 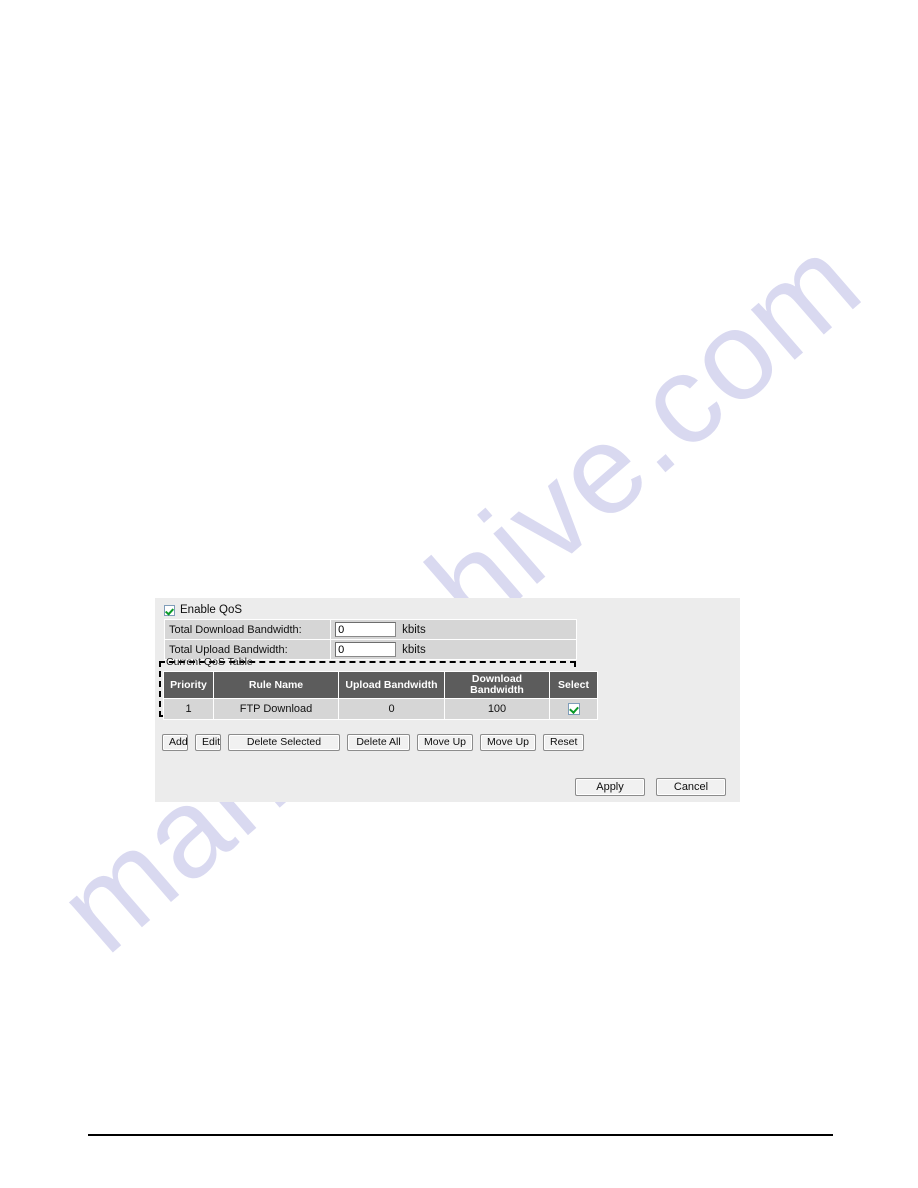 I want to click on page-footer-divider, so click(x=460, y=1135).